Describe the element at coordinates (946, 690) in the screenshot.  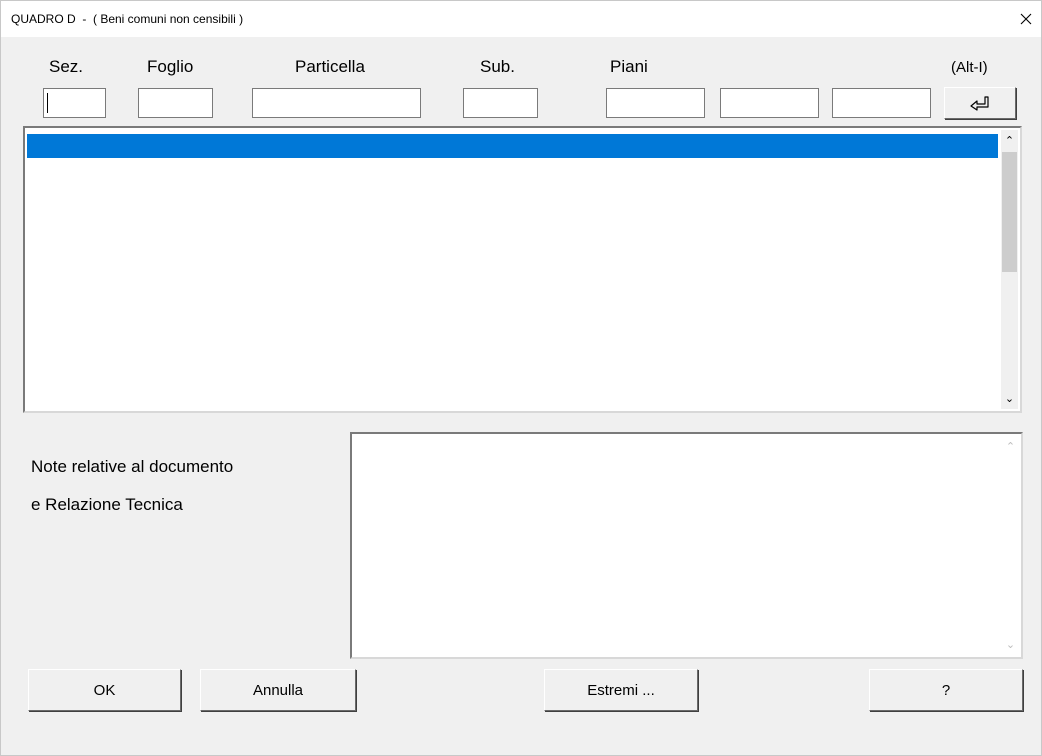
I see `help-button: ?` at that location.